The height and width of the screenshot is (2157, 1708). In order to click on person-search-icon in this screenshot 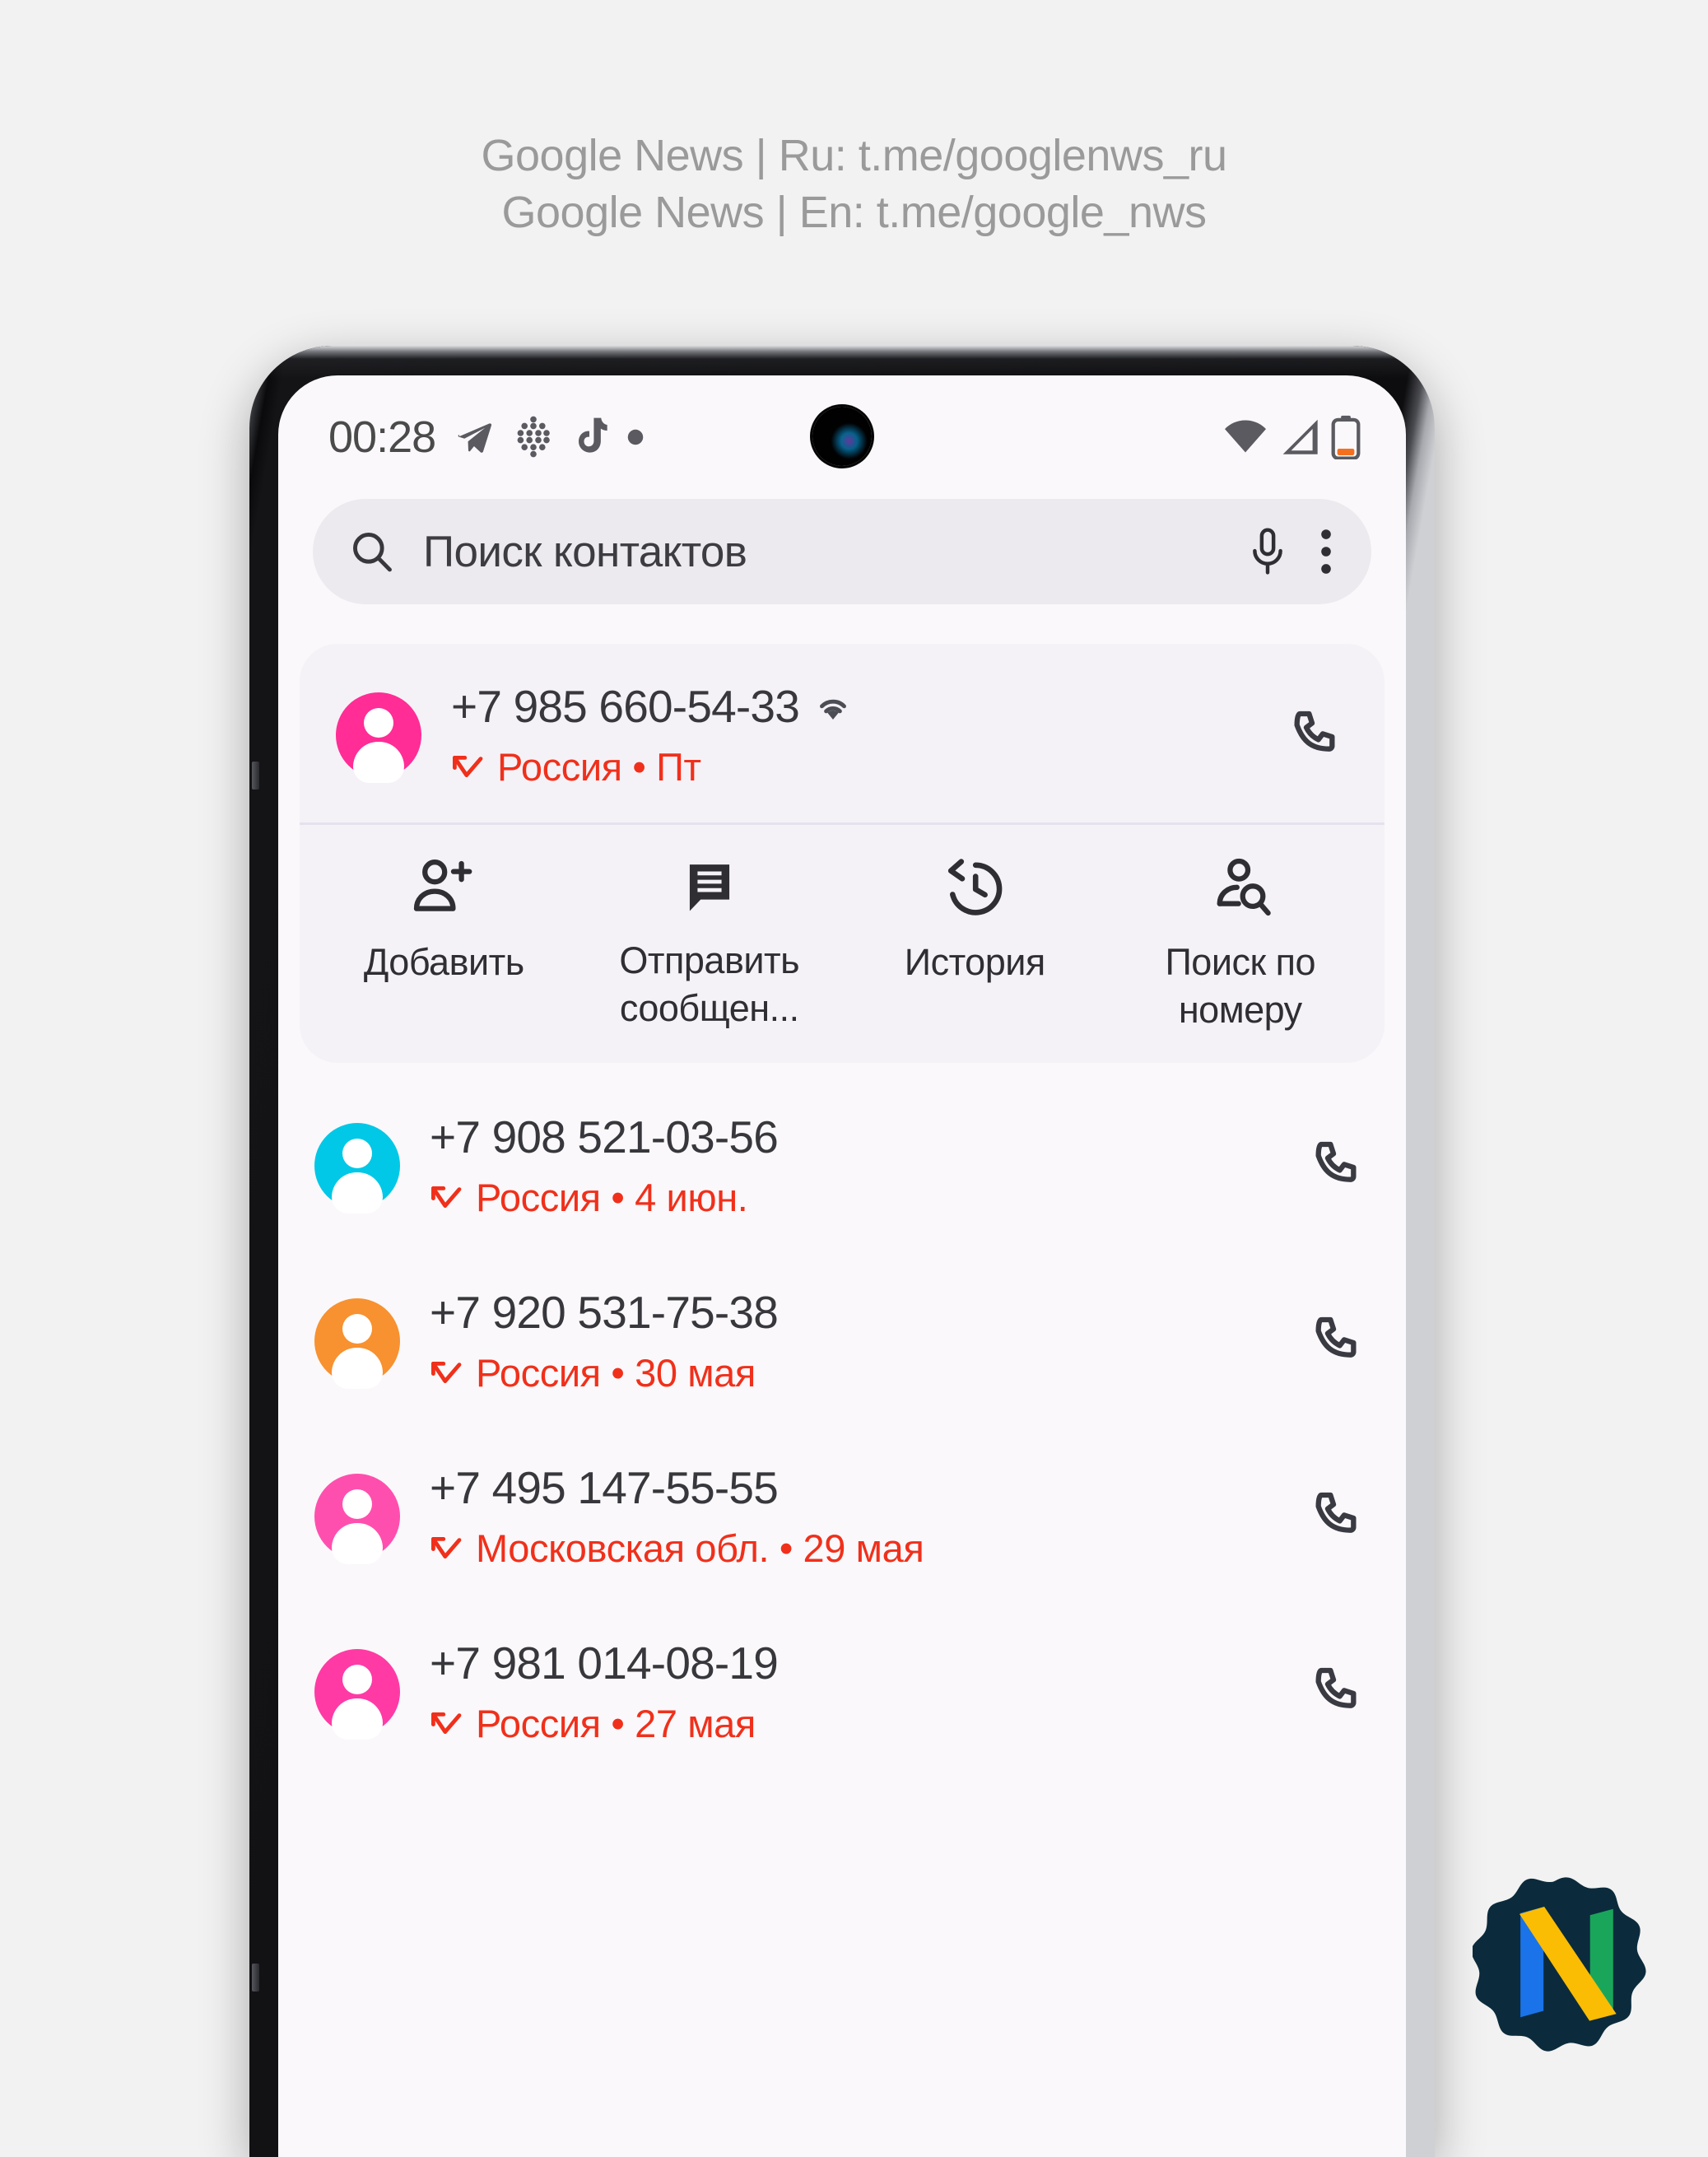, I will do `click(1240, 888)`.